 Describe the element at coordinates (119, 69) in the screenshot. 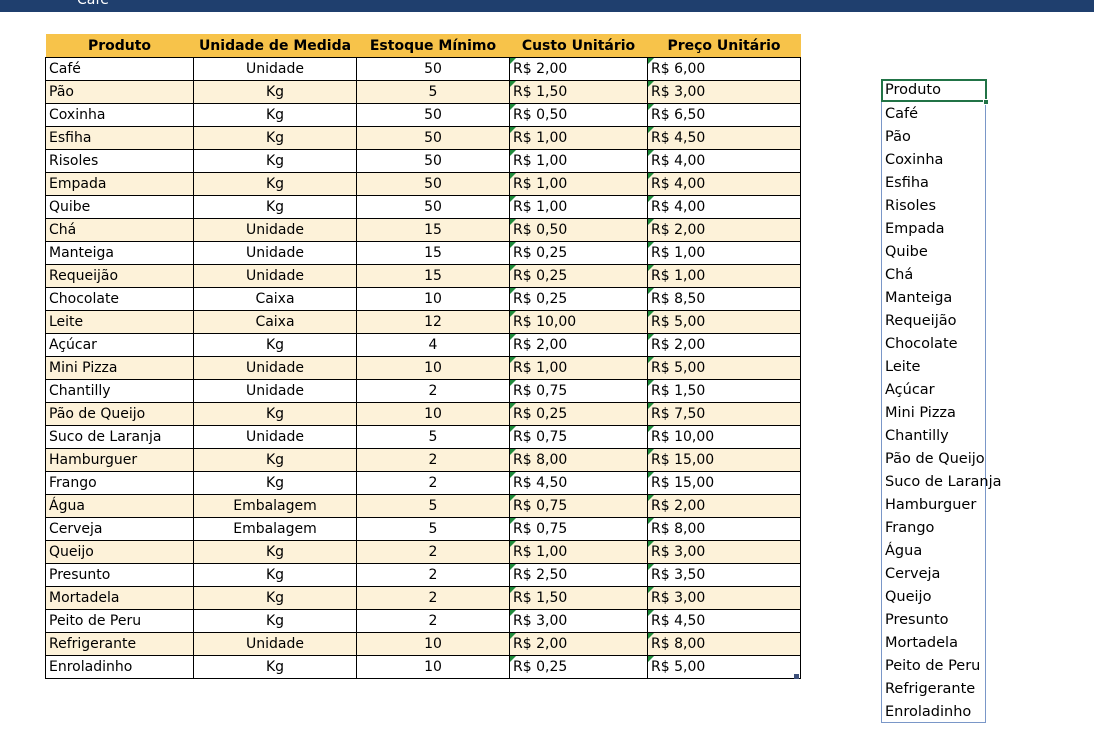

I see `cell-produto: Café` at that location.